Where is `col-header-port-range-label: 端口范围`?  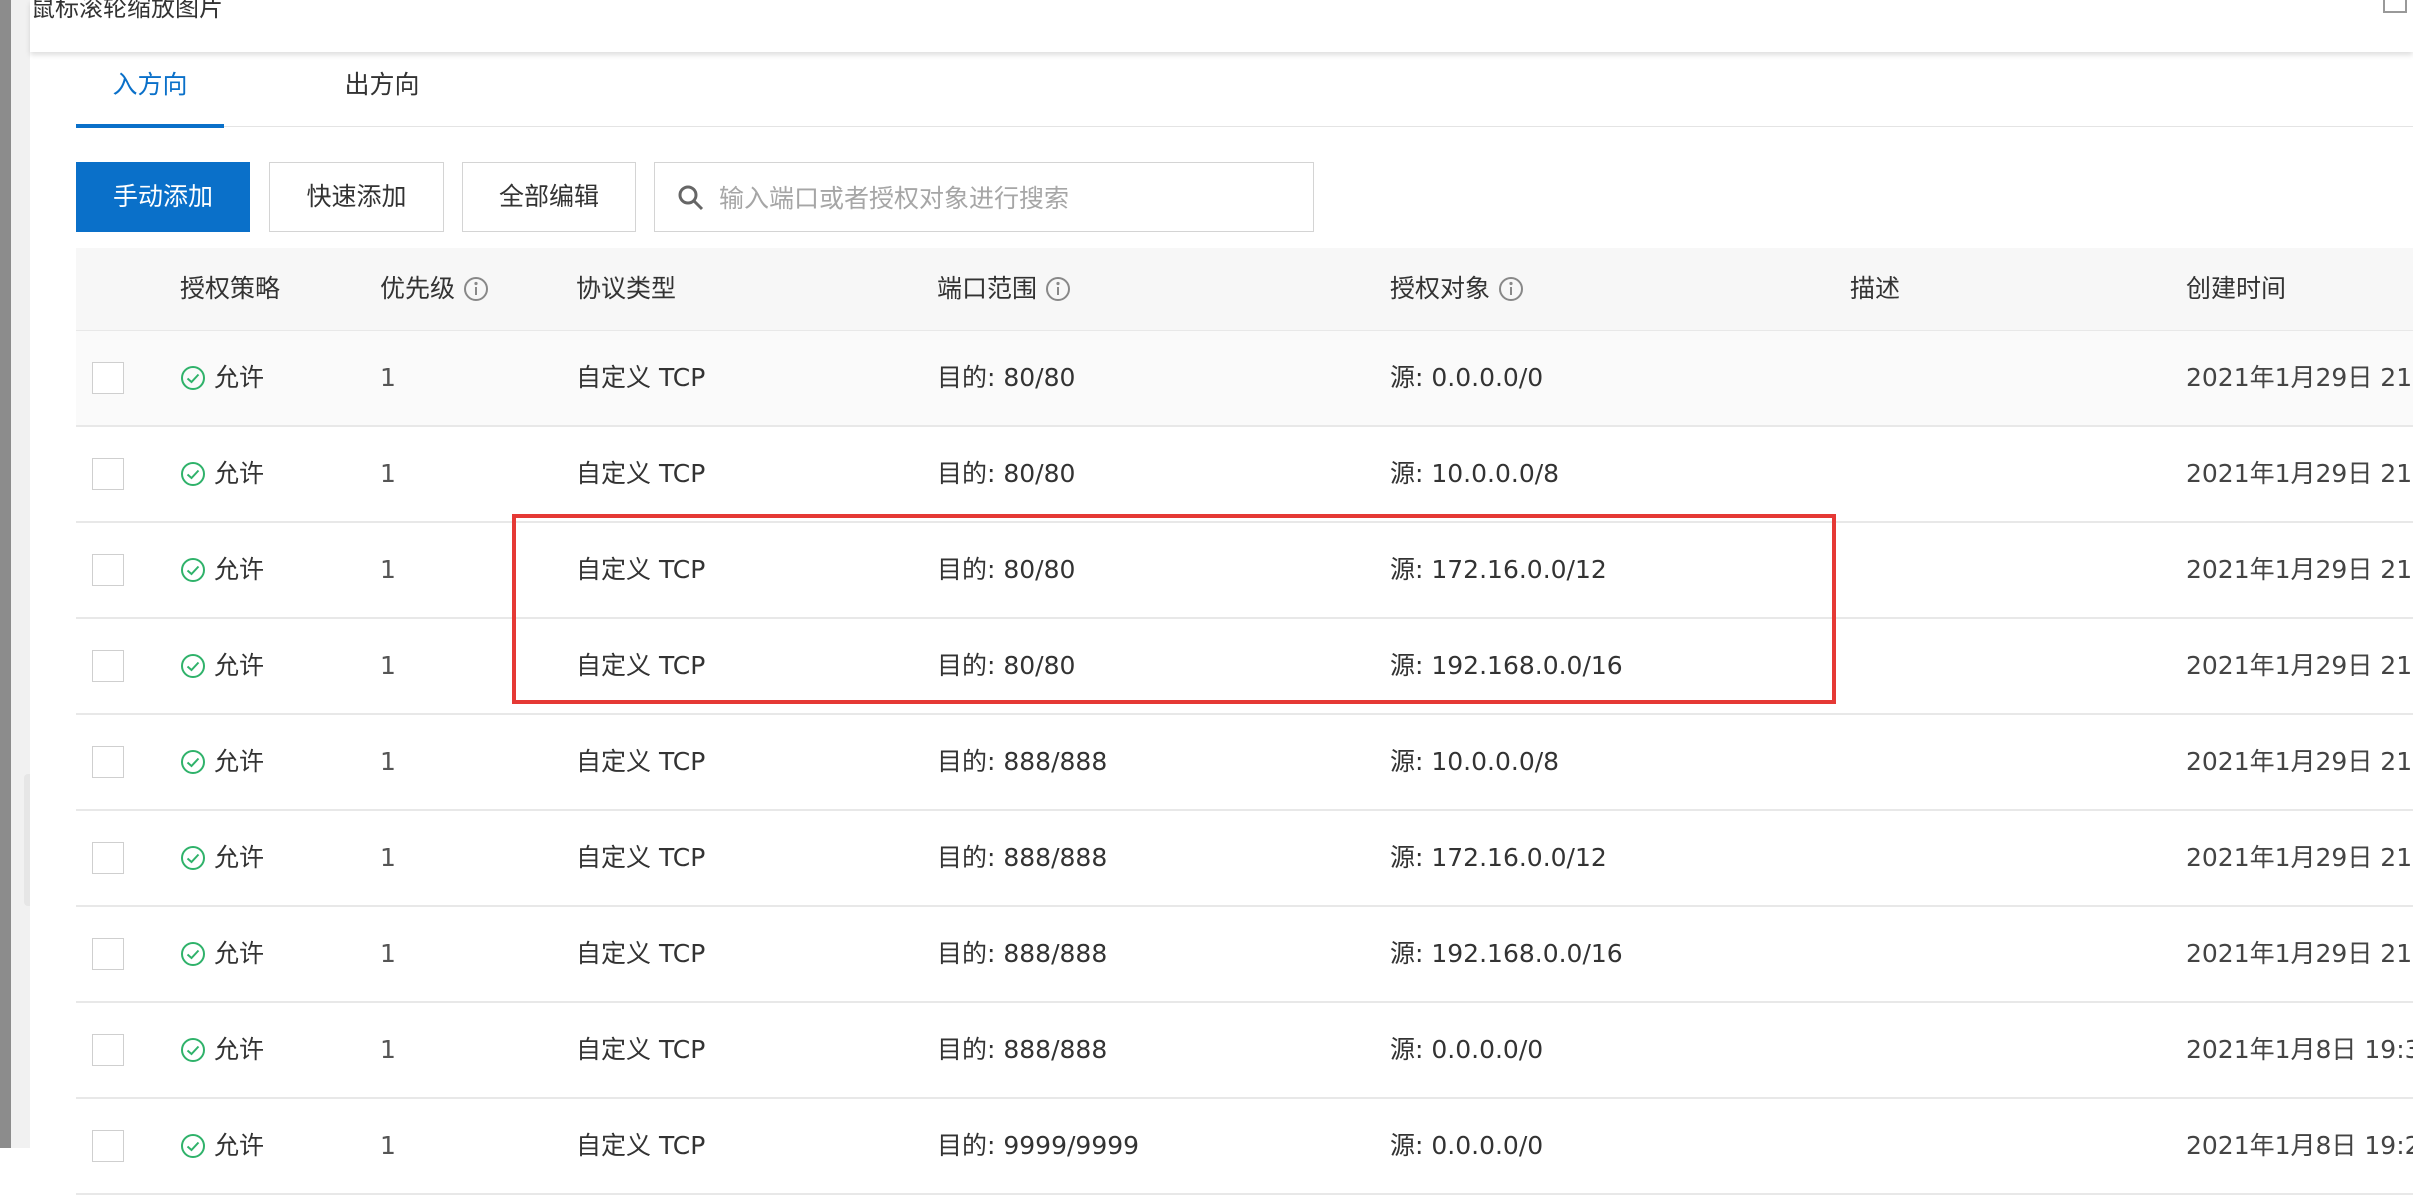
col-header-port-range-label: 端口范围 is located at coordinates (987, 288).